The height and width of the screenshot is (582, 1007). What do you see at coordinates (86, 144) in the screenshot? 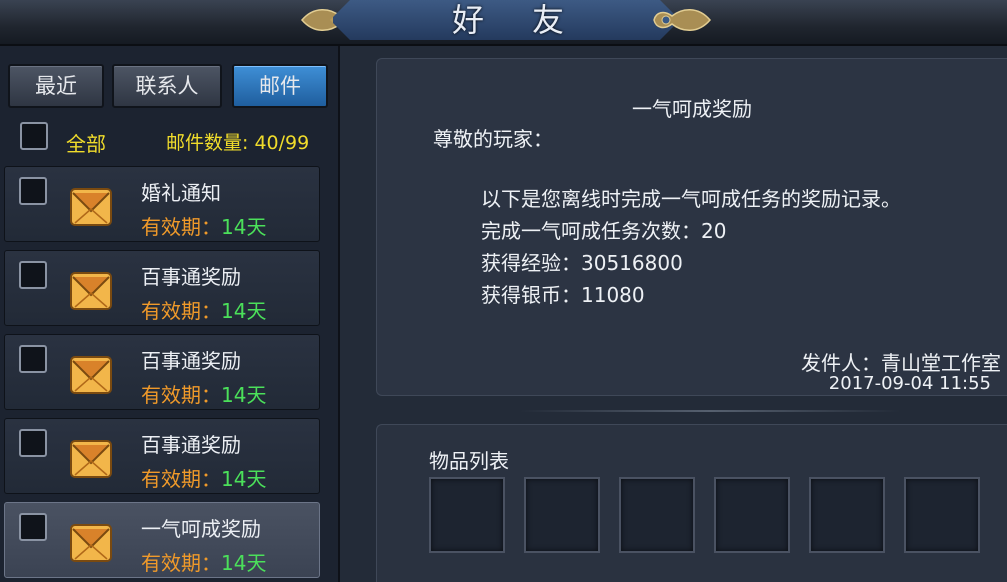
I see `select-all-label: 全部` at bounding box center [86, 144].